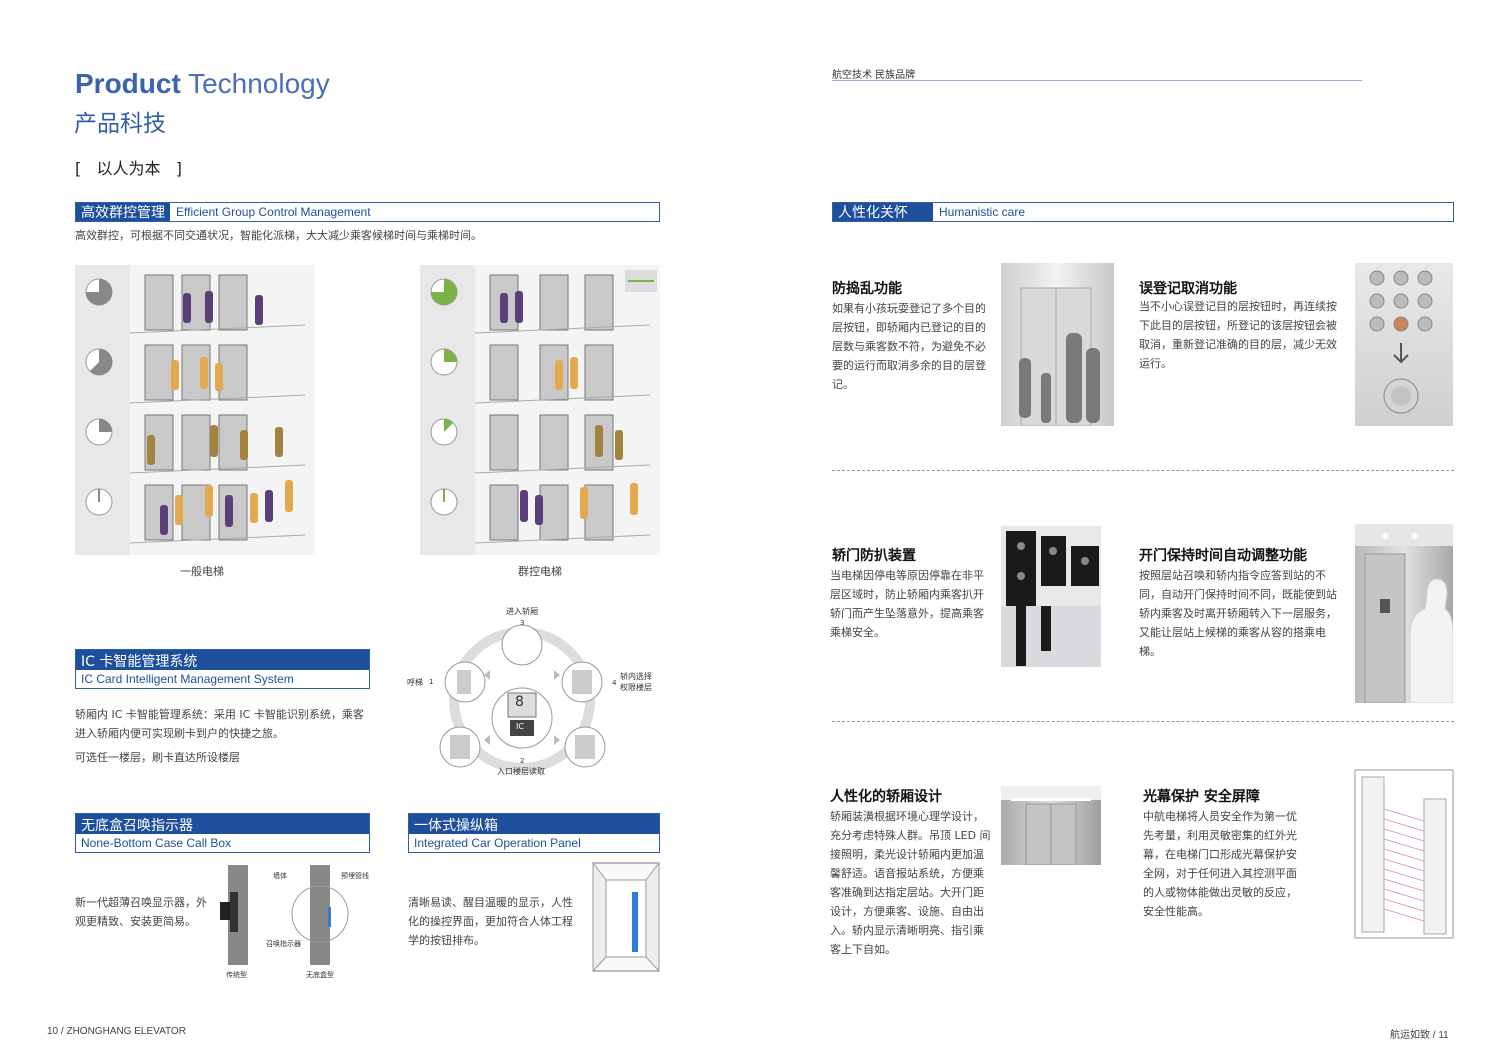 The width and height of the screenshot is (1500, 1061). I want to click on footer-right: 航运如致 / 11, so click(1419, 1035).